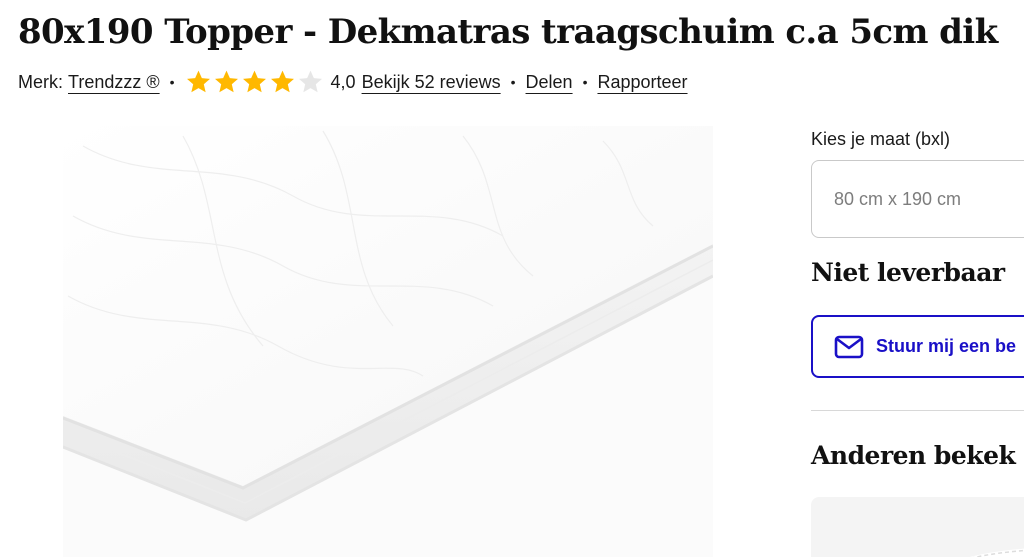 The width and height of the screenshot is (1024, 557). Describe the element at coordinates (40, 81) in the screenshot. I see `brand-label: Merk:` at that location.